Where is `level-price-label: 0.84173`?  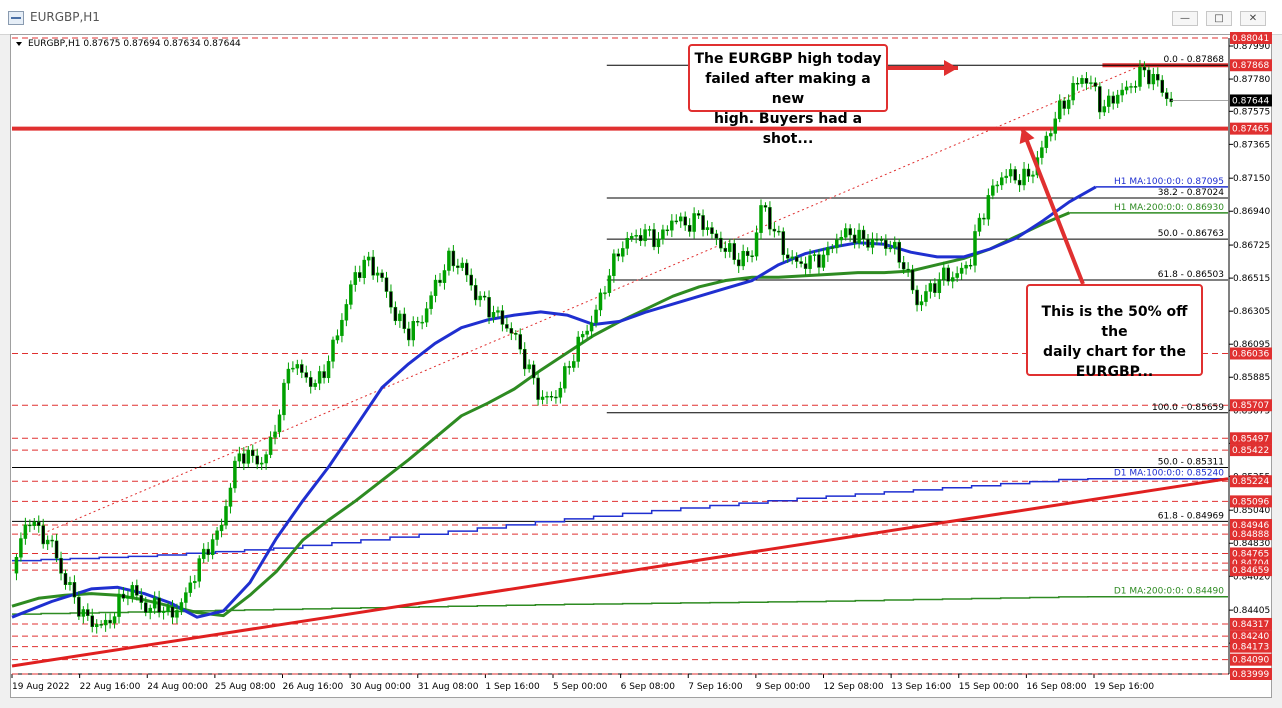
level-price-label: 0.84173 is located at coordinates (1250, 648).